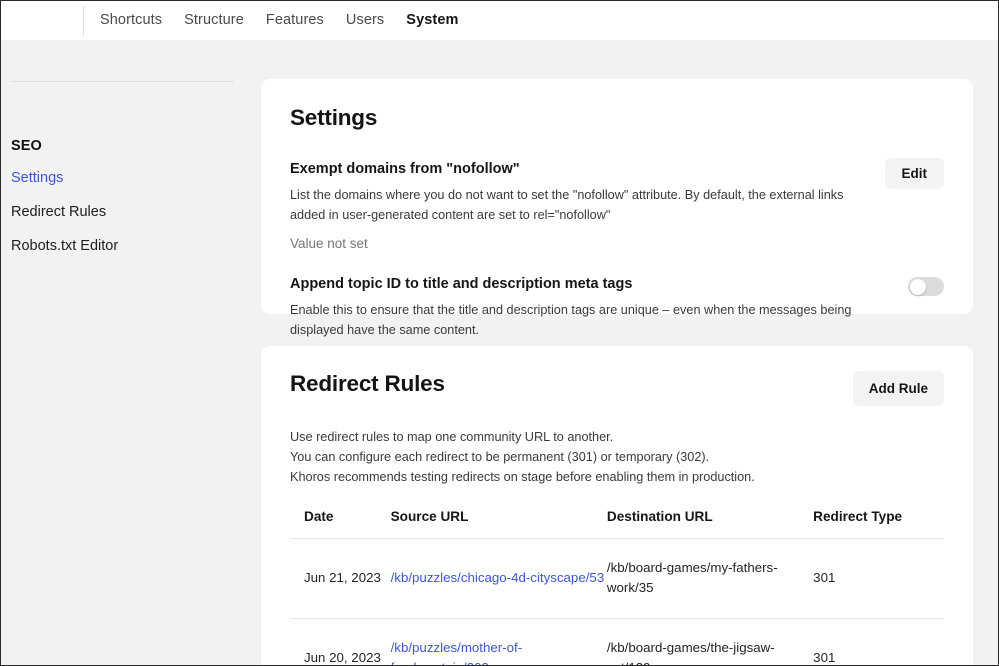 The width and height of the screenshot is (999, 666). Describe the element at coordinates (295, 20) in the screenshot. I see `nav-item-features: Features` at that location.